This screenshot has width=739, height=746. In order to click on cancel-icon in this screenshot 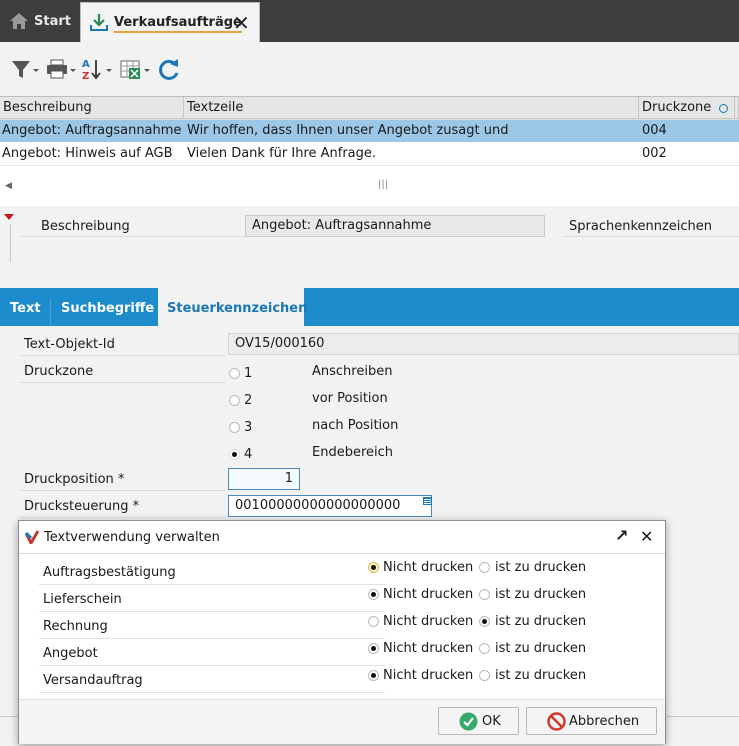, I will do `click(556, 721)`.